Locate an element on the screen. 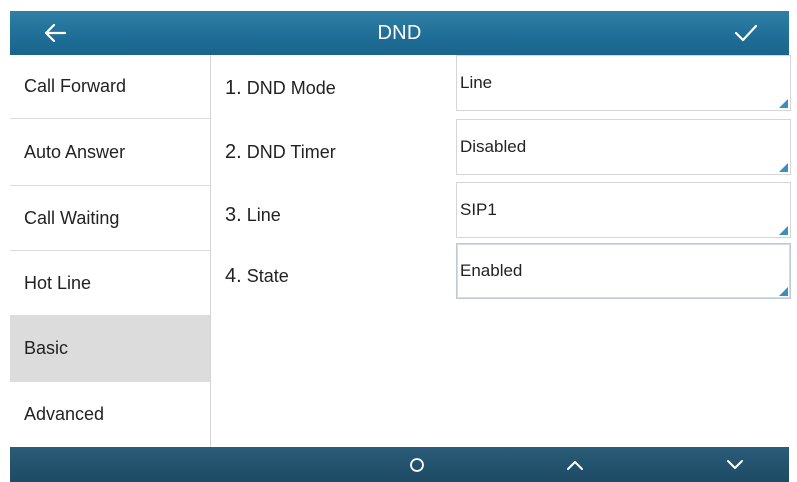 This screenshot has height=482, width=797. page-title: DND is located at coordinates (399, 33).